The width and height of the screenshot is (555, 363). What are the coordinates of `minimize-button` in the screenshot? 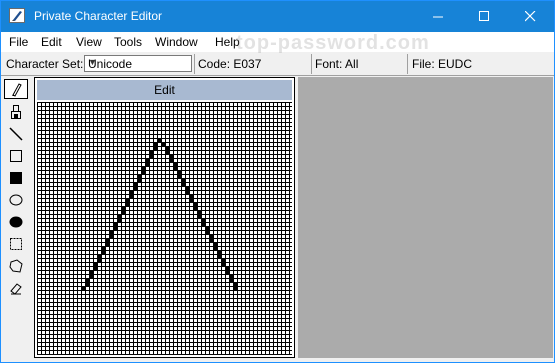 It's located at (438, 16).